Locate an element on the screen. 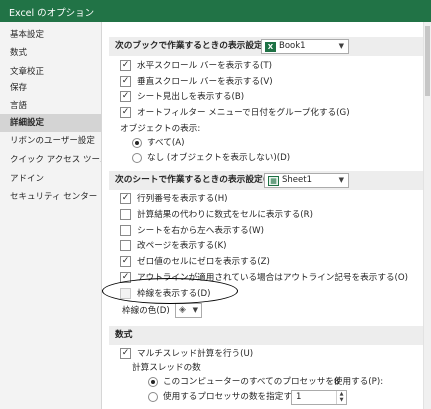 The width and height of the screenshot is (431, 409). sheet-select-dropdown: ▦ Sheet1 ▼ is located at coordinates (306, 180).